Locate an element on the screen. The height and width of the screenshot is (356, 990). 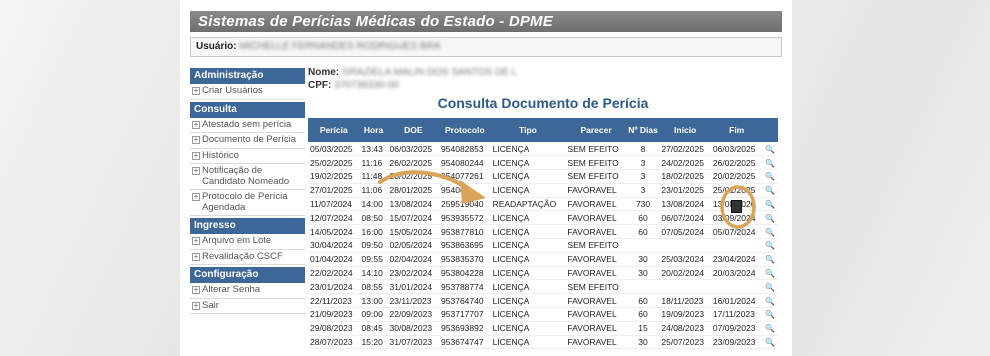
sidebar-item-label: Notificação de Candidato Nomeado is located at coordinates (246, 176).